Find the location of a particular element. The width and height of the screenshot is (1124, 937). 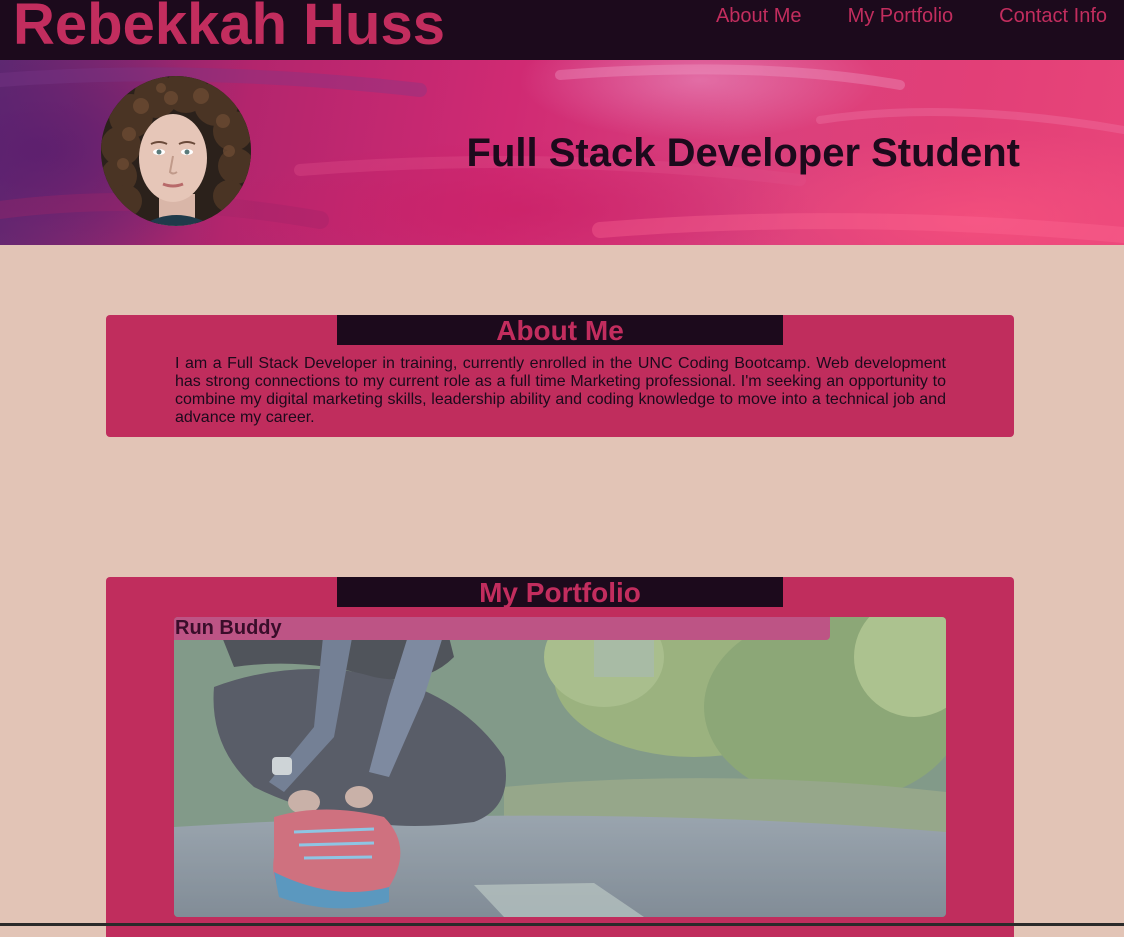

hero-tagline: Full Stack Developer Student is located at coordinates (743, 153).